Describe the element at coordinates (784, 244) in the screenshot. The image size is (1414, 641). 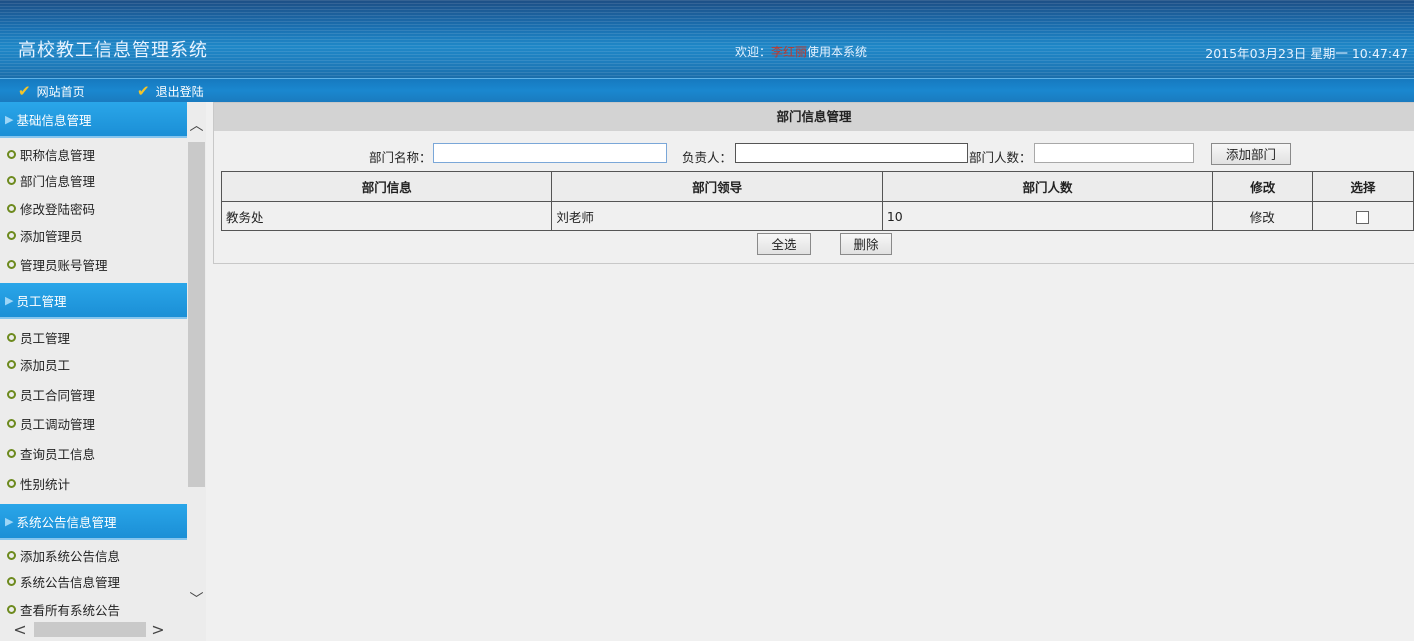
I see `select-all-button: 全选` at that location.